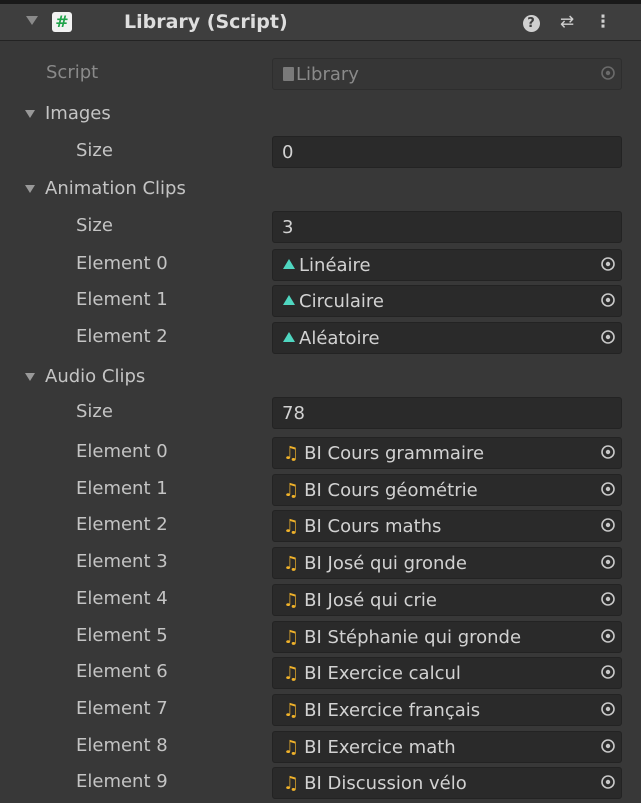 The width and height of the screenshot is (641, 803). Describe the element at coordinates (373, 527) in the screenshot. I see `clip-name: BI Cours maths` at that location.